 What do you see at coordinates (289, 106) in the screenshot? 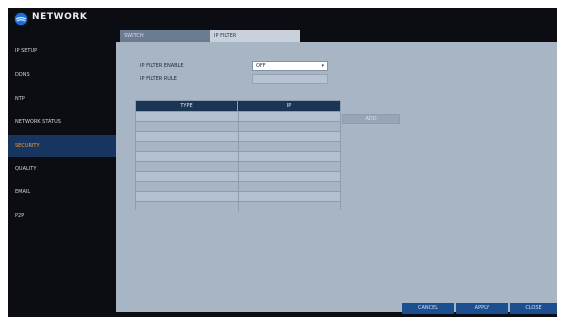
I see `table-header-ip: IP` at bounding box center [289, 106].